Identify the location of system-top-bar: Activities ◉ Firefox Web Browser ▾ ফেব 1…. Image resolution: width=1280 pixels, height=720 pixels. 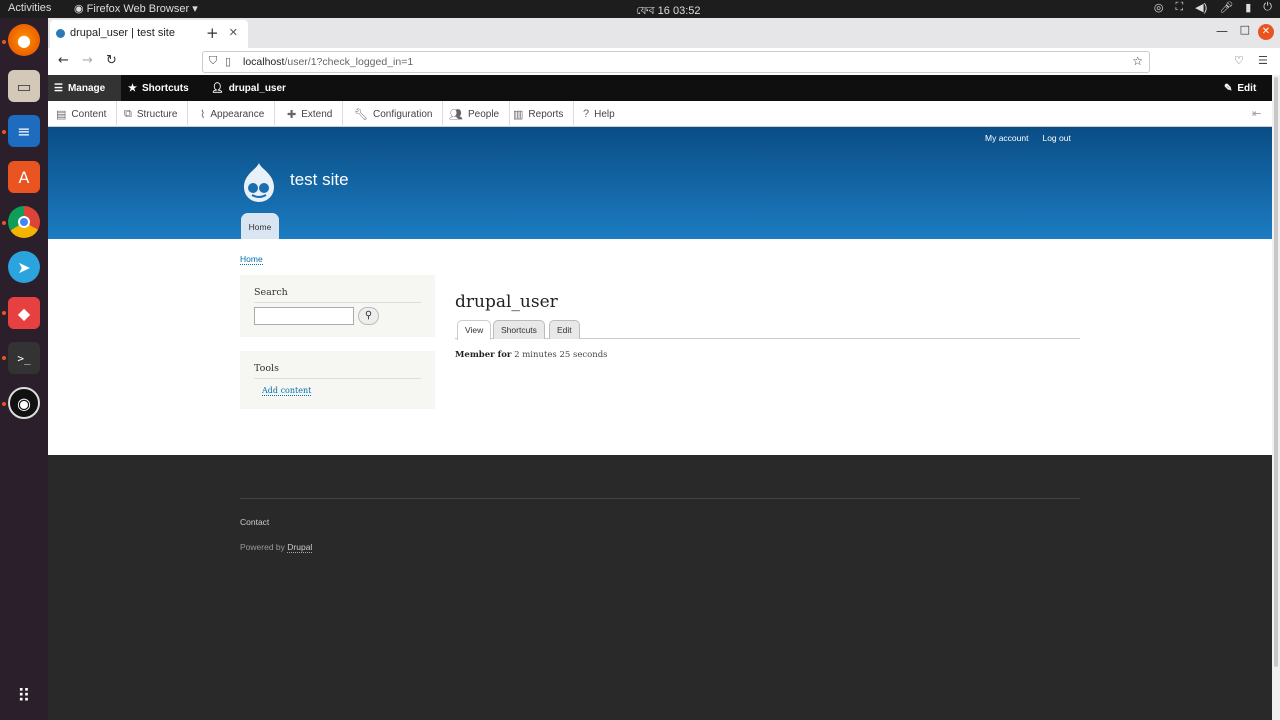
(640, 9).